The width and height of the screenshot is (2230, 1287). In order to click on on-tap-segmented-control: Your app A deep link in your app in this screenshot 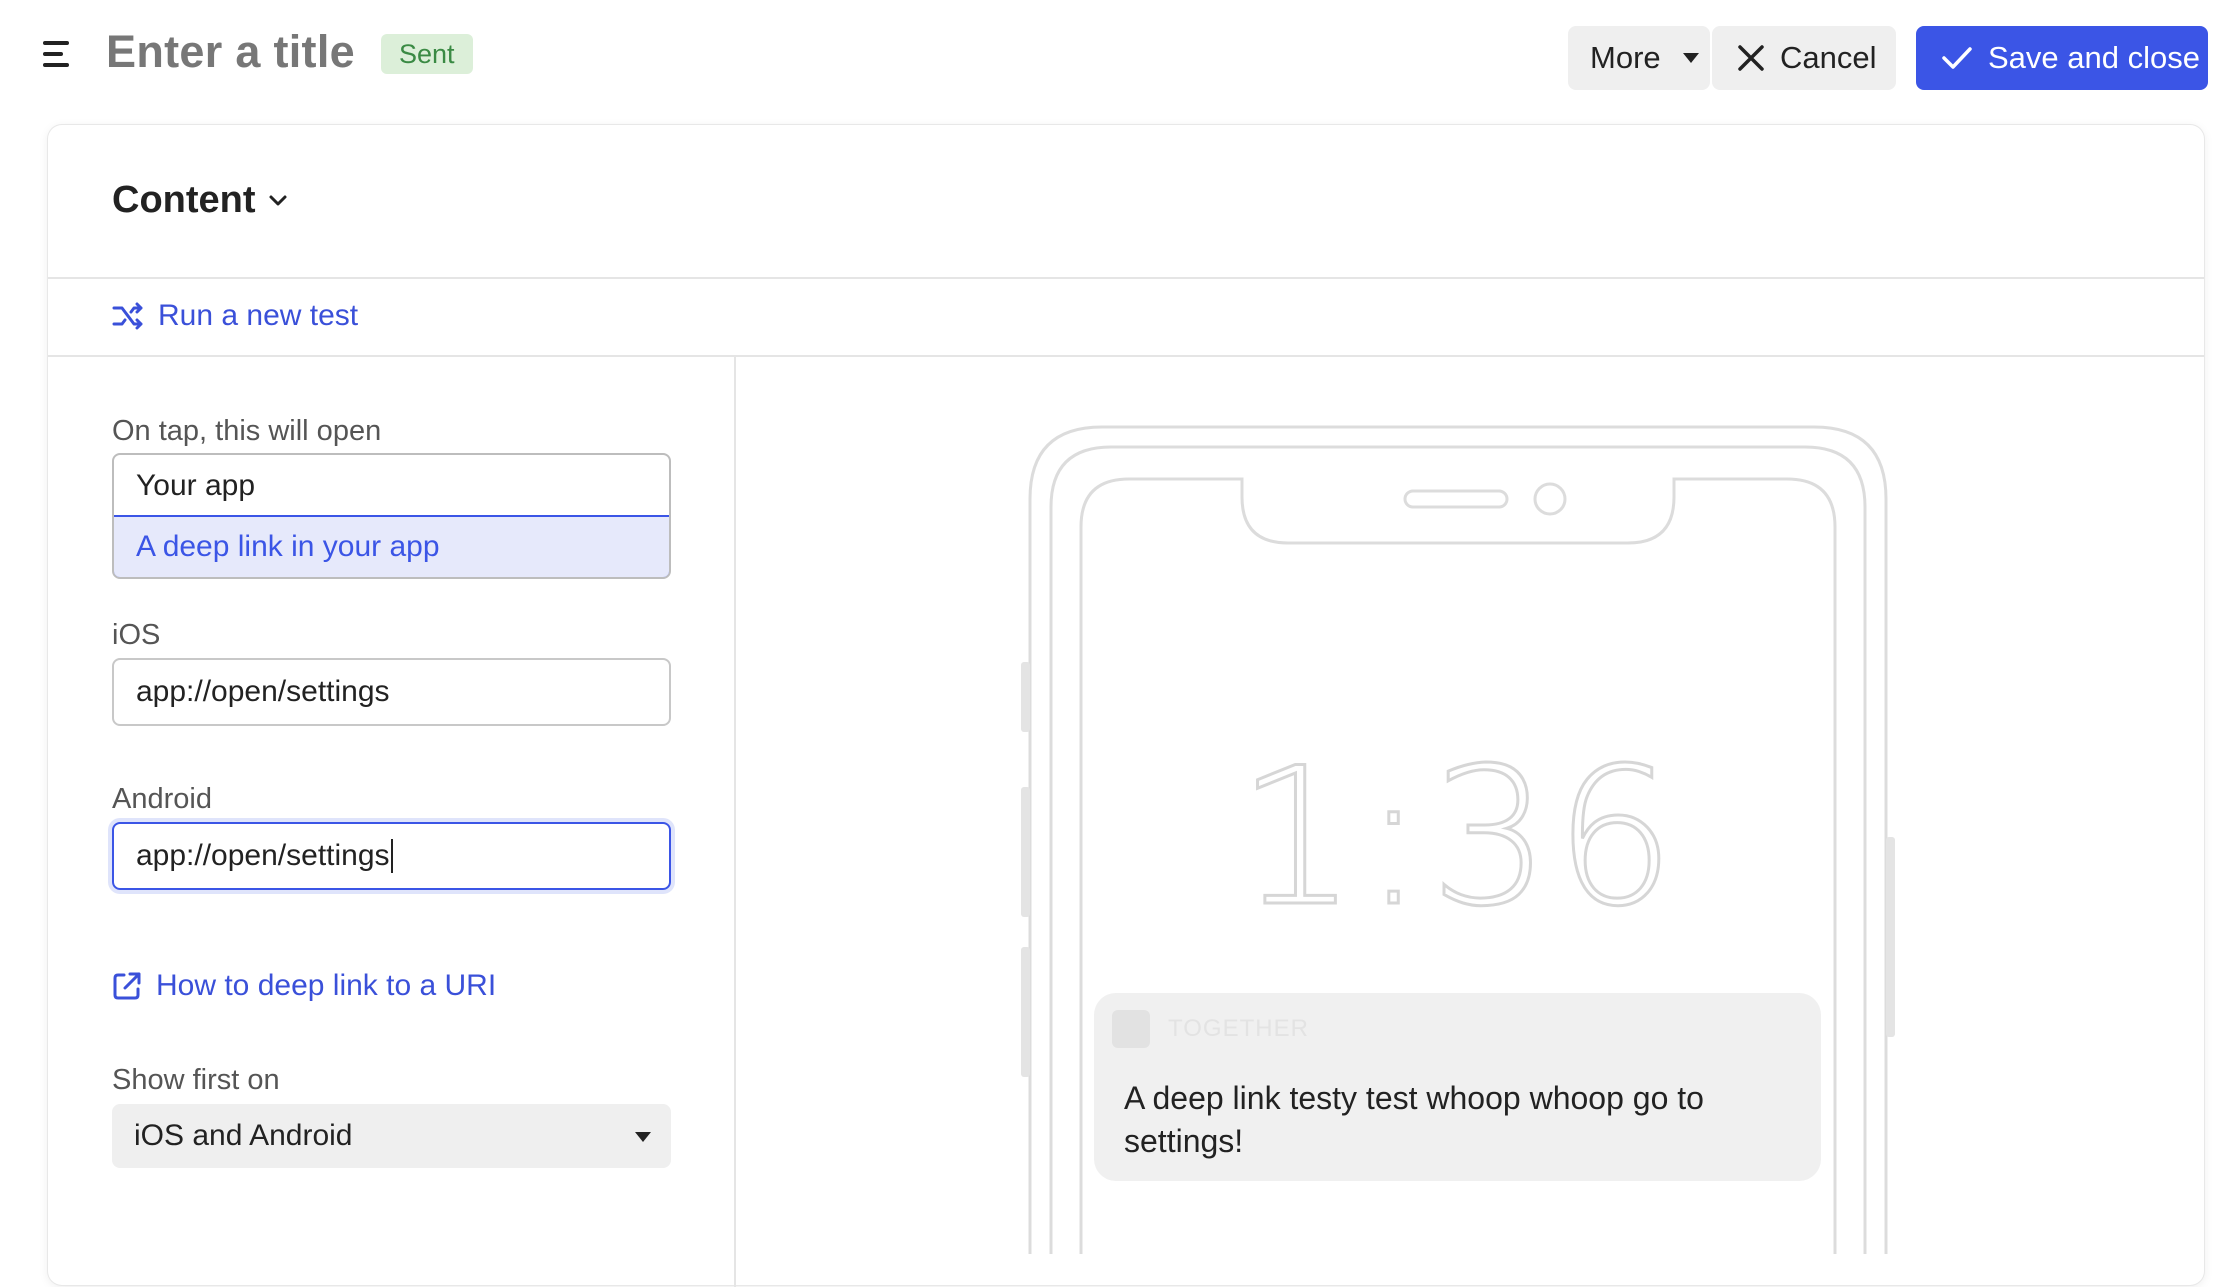, I will do `click(391, 516)`.